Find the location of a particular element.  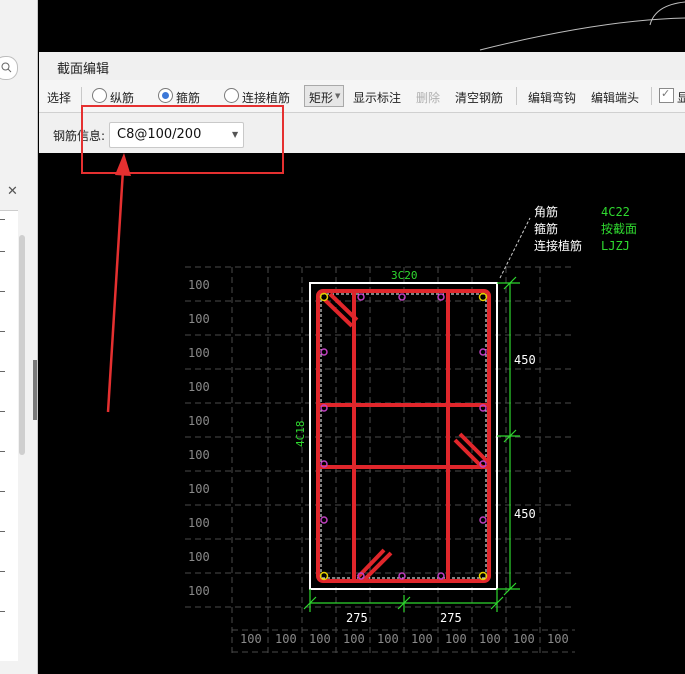

dim-height-2: 450 is located at coordinates (525, 514).